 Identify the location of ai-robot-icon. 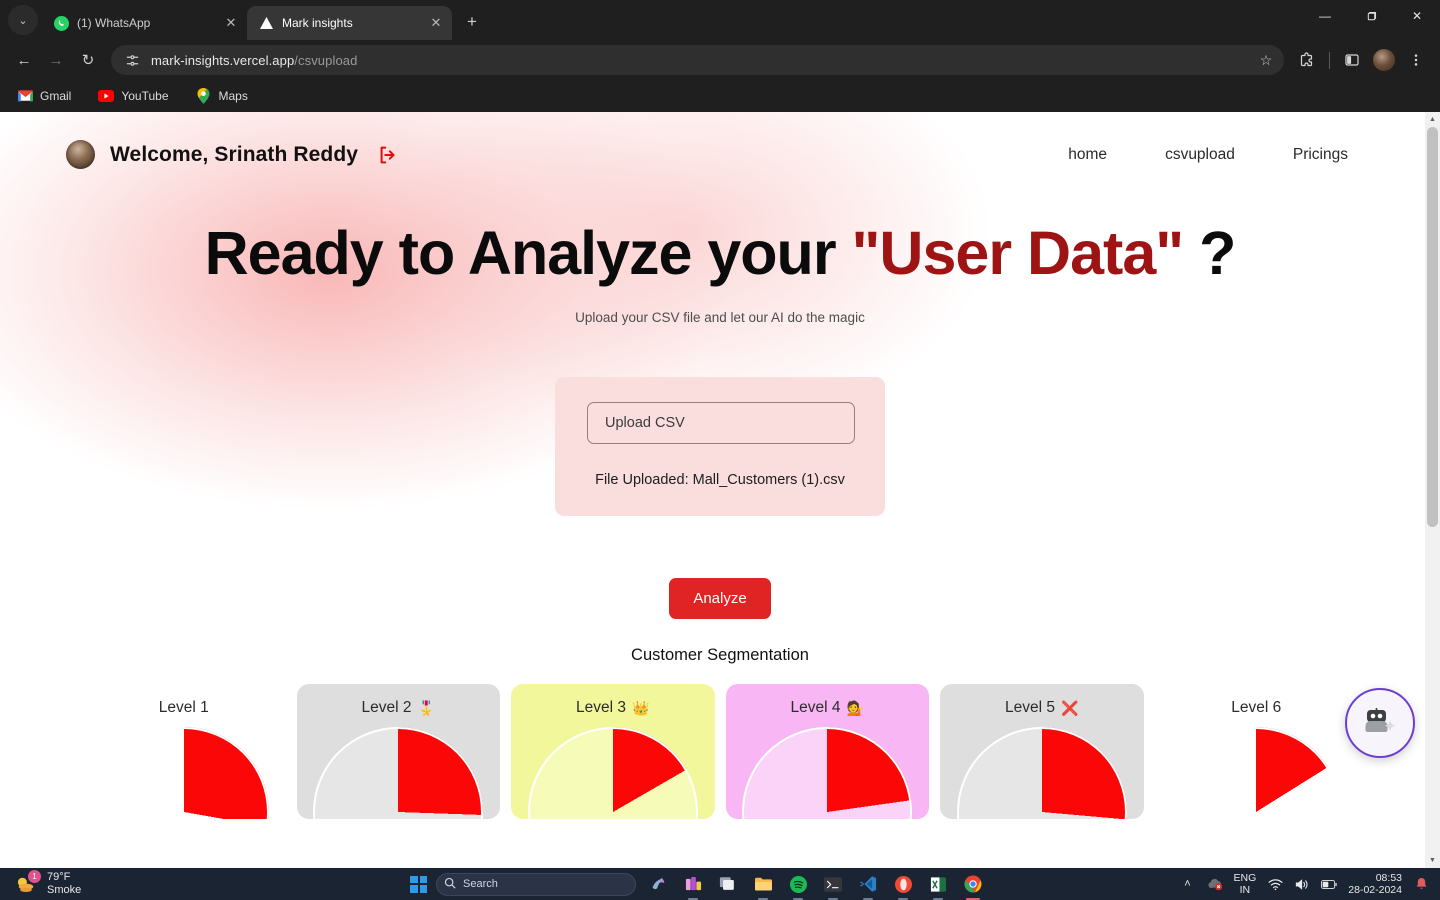
(1380, 723).